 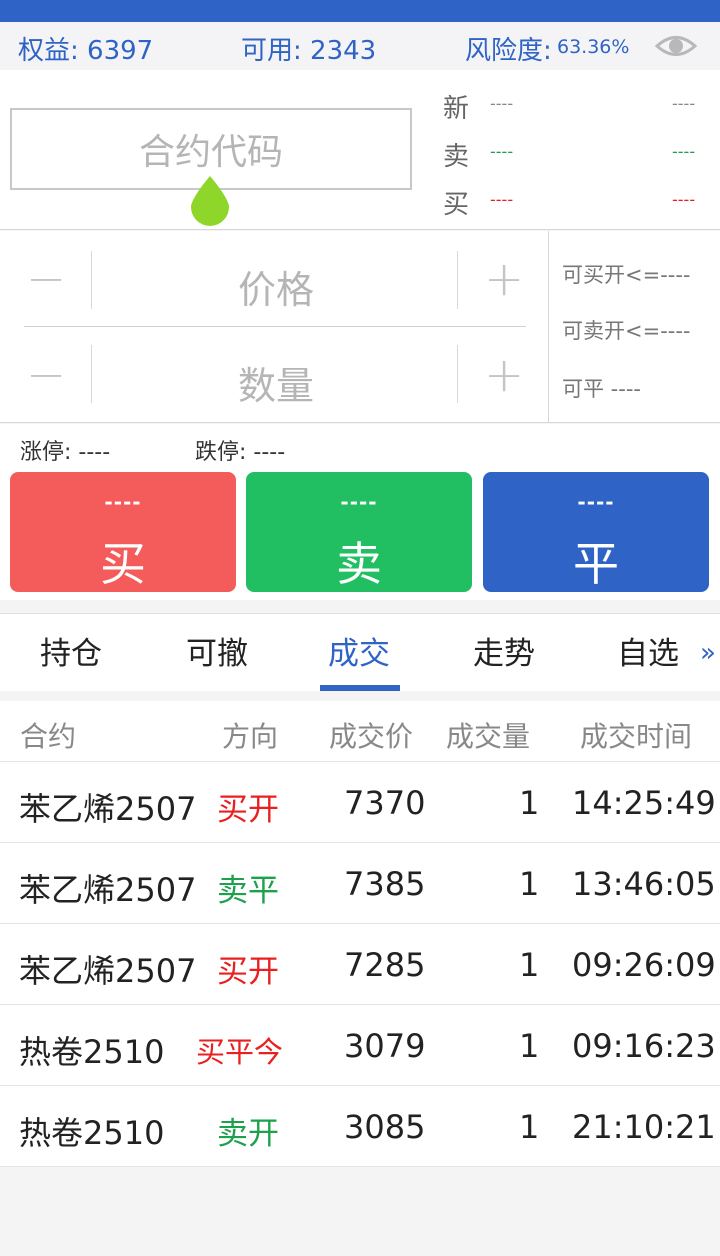 What do you see at coordinates (644, 803) in the screenshot?
I see `cell-time: 14:25:49` at bounding box center [644, 803].